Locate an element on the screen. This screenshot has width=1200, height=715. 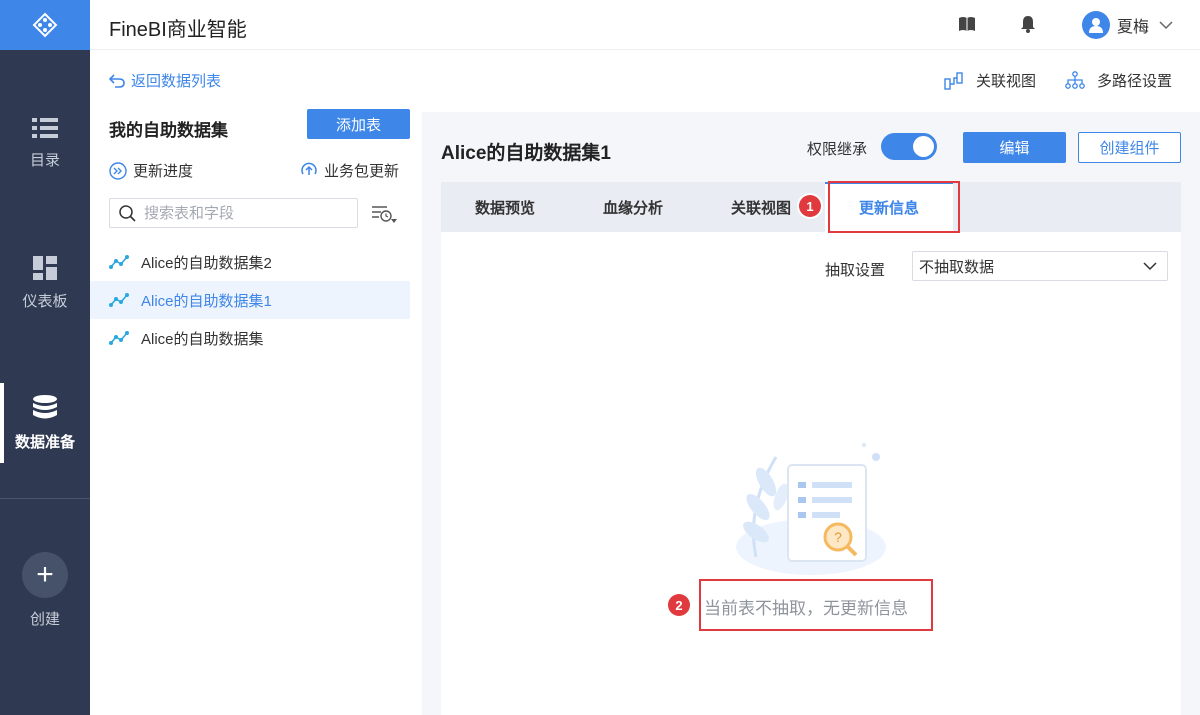
annotation-marker-1: 1 is located at coordinates (810, 206).